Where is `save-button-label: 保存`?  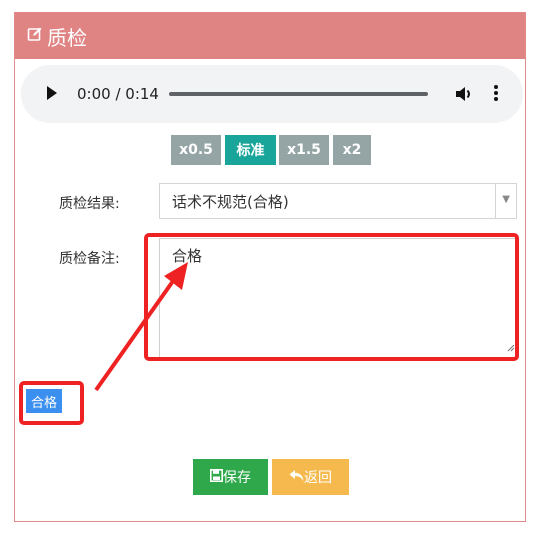 save-button-label: 保存 is located at coordinates (237, 478).